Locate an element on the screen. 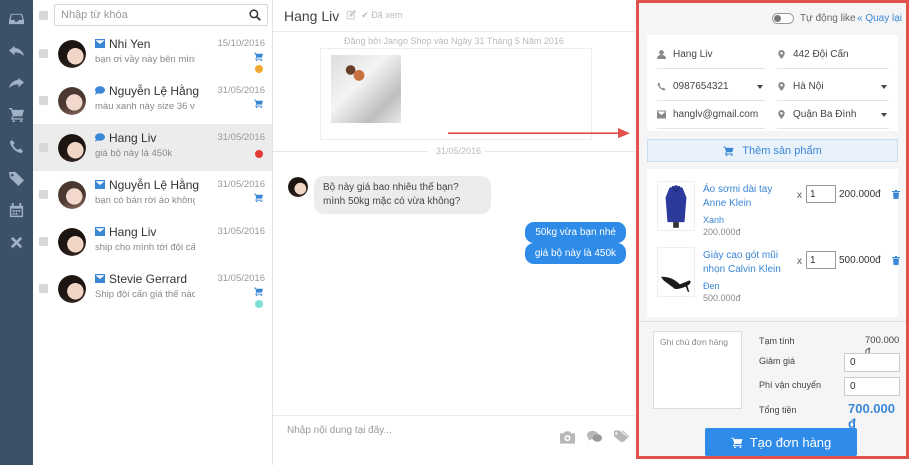 This screenshot has width=909, height=465. status-dot is located at coordinates (259, 153).